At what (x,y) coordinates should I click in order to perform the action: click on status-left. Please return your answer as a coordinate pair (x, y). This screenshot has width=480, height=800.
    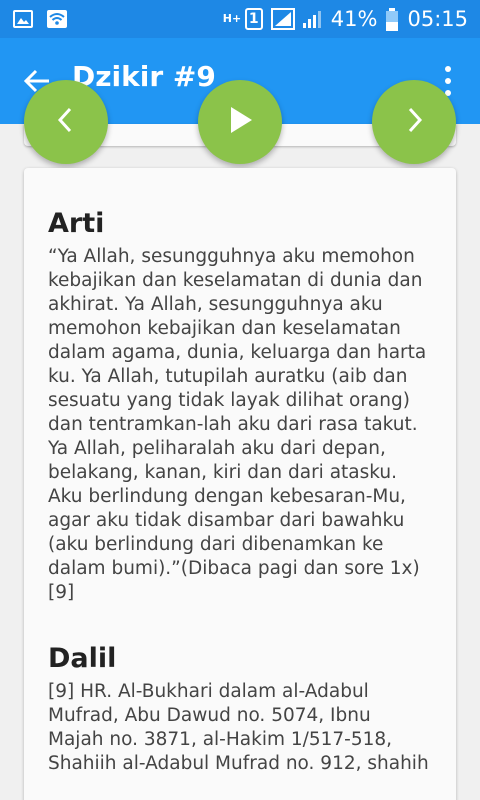
    Looking at the image, I should click on (40, 19).